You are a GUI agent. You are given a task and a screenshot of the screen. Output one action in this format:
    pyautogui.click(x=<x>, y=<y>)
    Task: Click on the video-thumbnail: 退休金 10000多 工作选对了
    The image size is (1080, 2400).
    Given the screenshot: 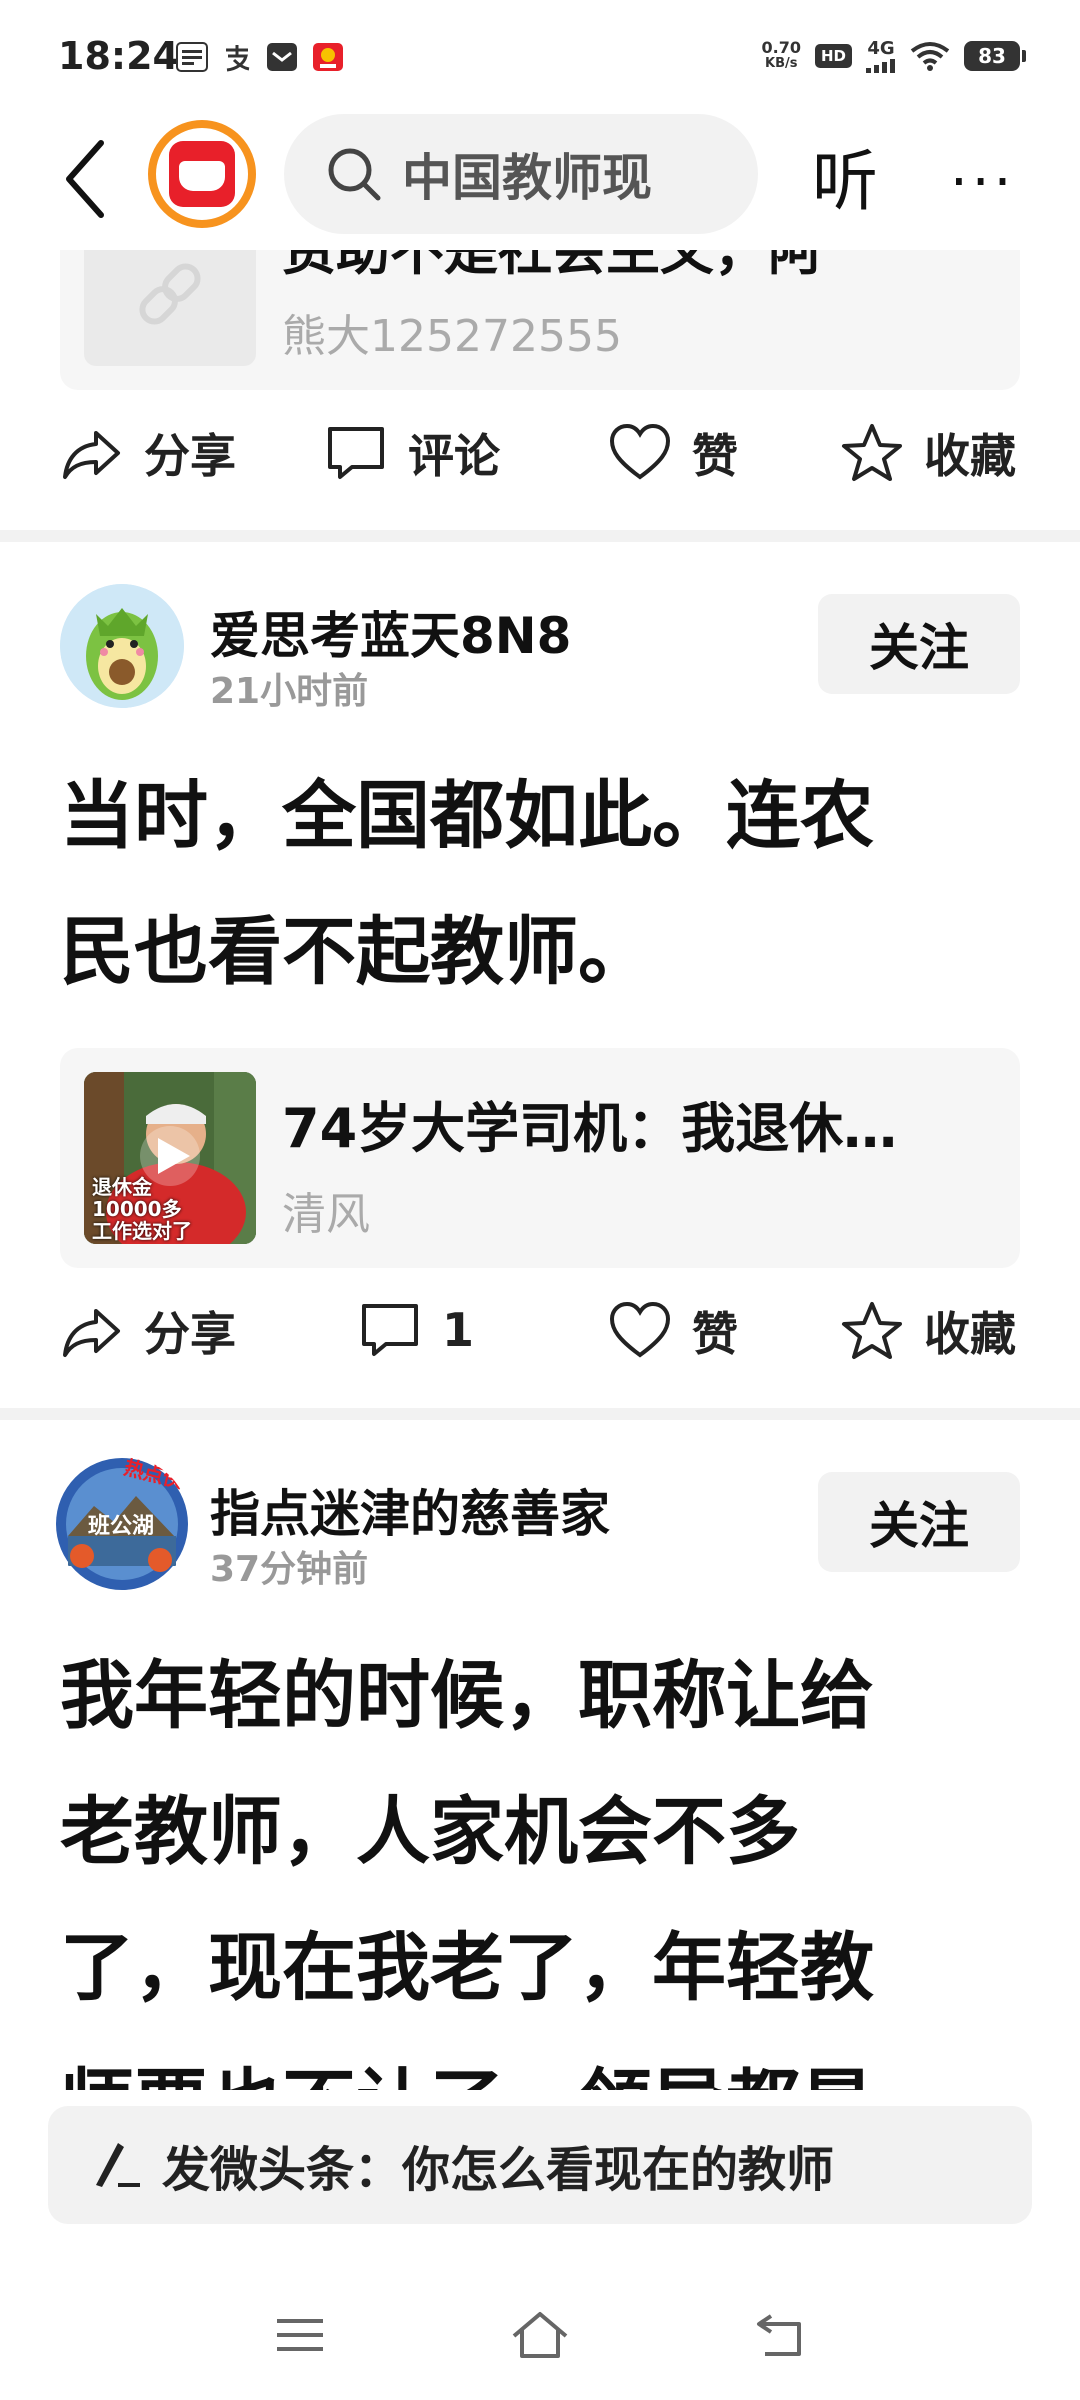 What is the action you would take?
    pyautogui.click(x=170, y=1158)
    